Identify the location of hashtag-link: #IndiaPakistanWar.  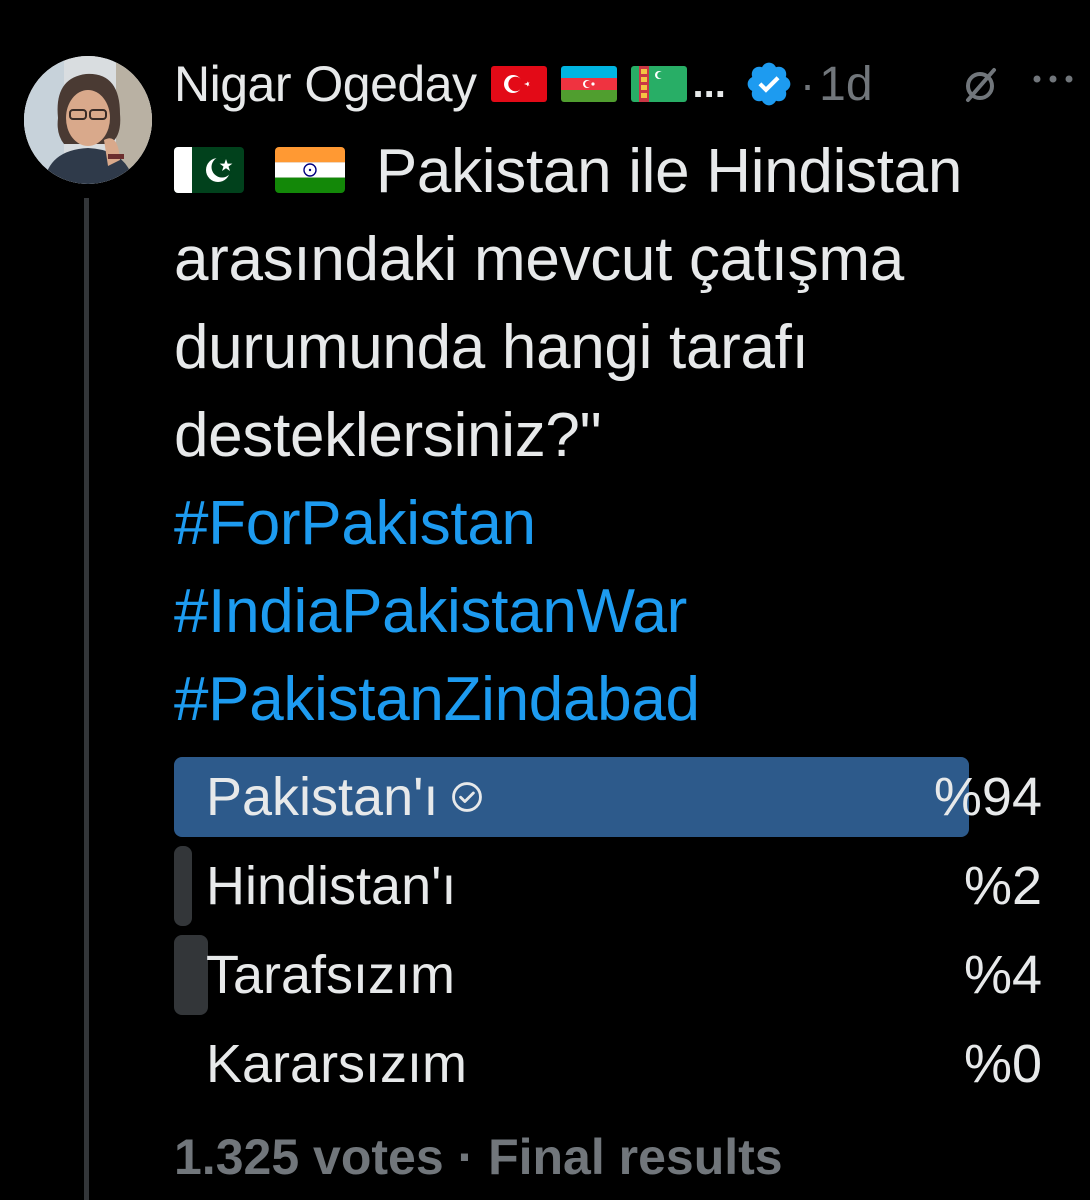
(624, 612).